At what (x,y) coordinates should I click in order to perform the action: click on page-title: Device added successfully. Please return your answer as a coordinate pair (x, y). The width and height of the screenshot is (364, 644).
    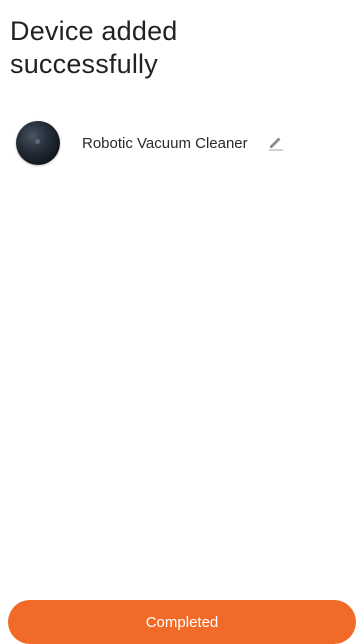
    Looking at the image, I should click on (94, 47).